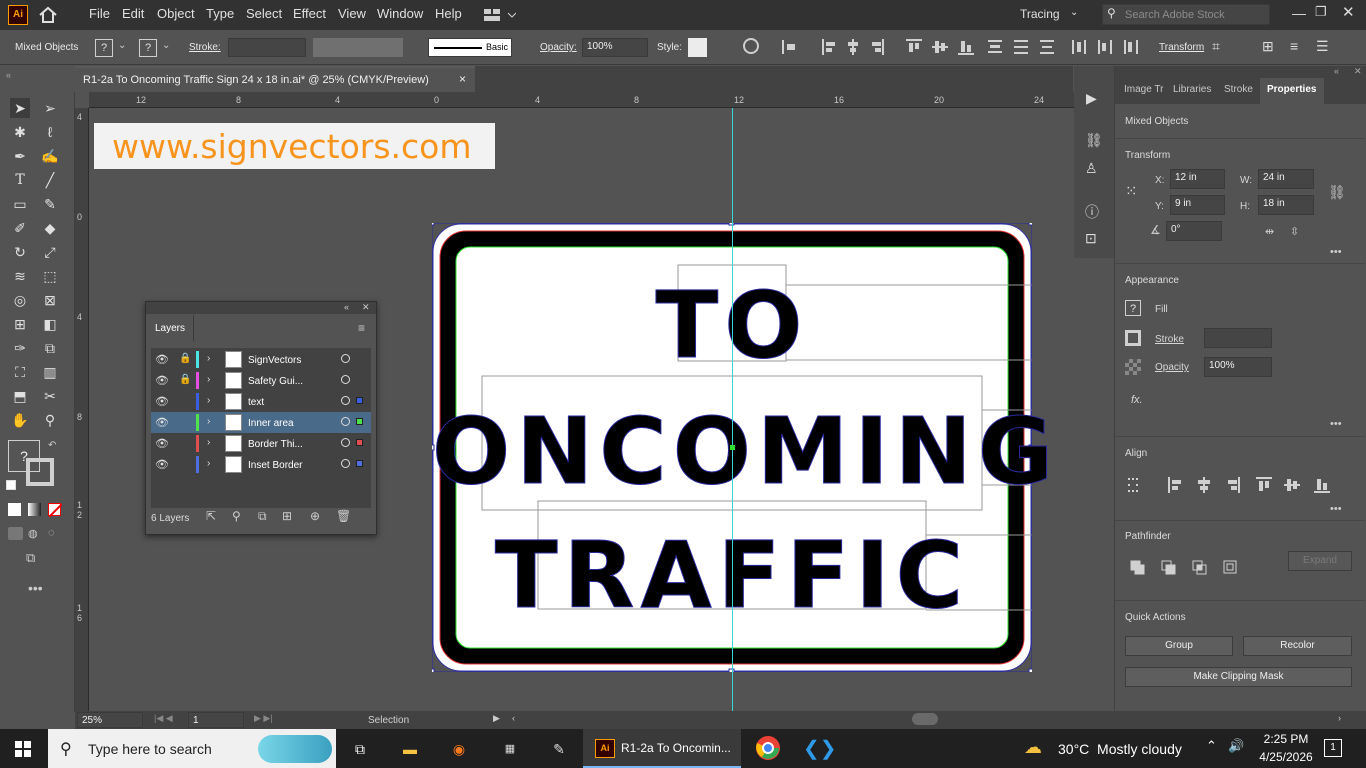  I want to click on clock-time: 2:25 PM, so click(1286, 739).